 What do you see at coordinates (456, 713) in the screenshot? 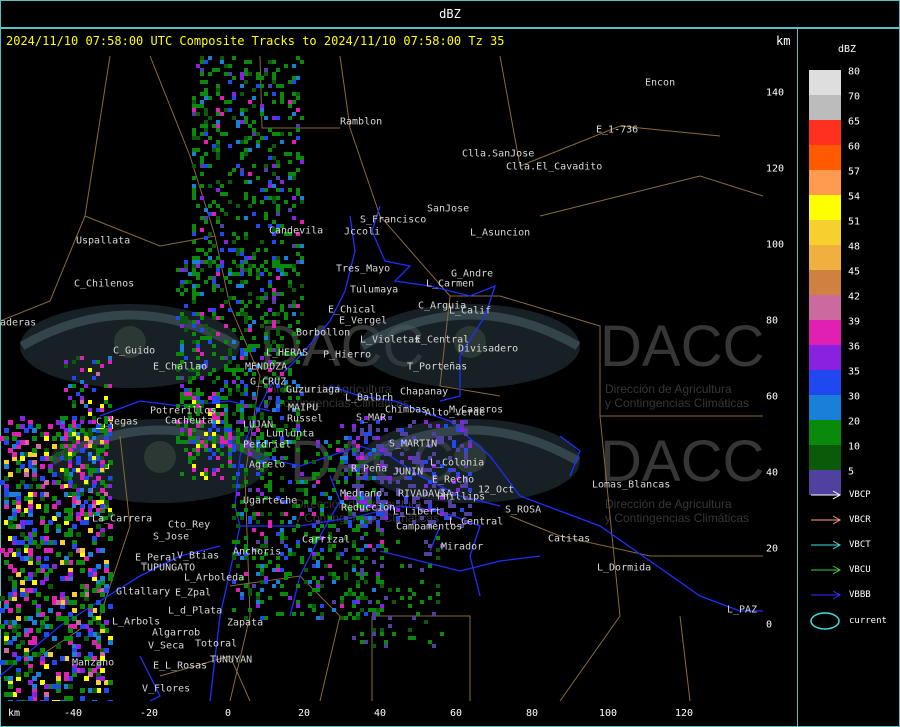
I see `x-tick-label: 60` at bounding box center [456, 713].